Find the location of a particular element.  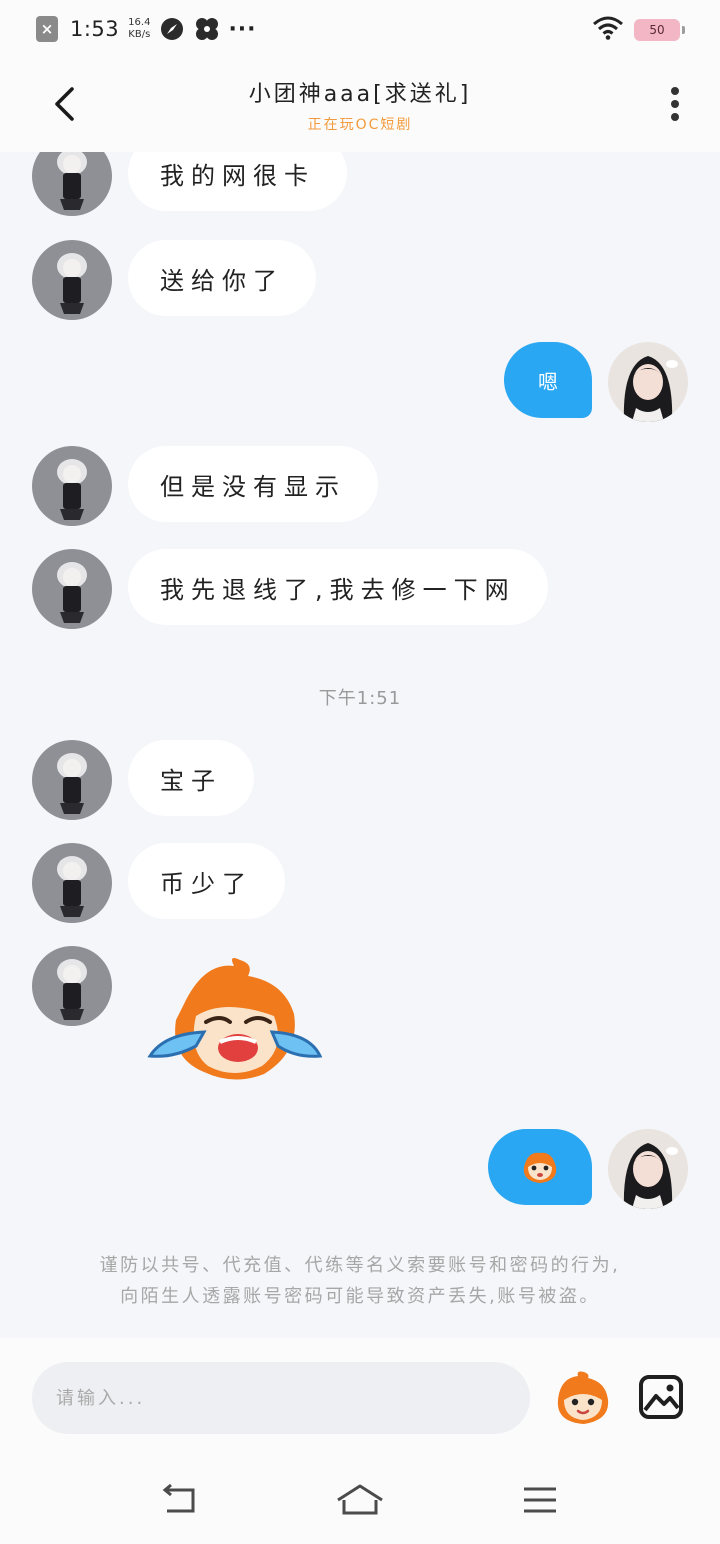

emoji-button is located at coordinates (583, 1398).